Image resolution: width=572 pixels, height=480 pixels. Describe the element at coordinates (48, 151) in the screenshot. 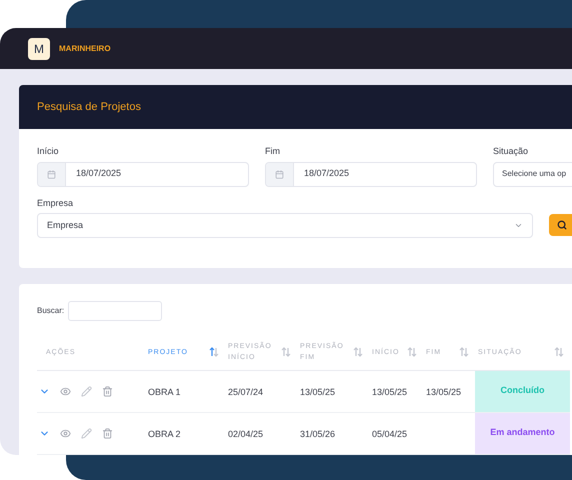

I see `field-label: Início` at that location.